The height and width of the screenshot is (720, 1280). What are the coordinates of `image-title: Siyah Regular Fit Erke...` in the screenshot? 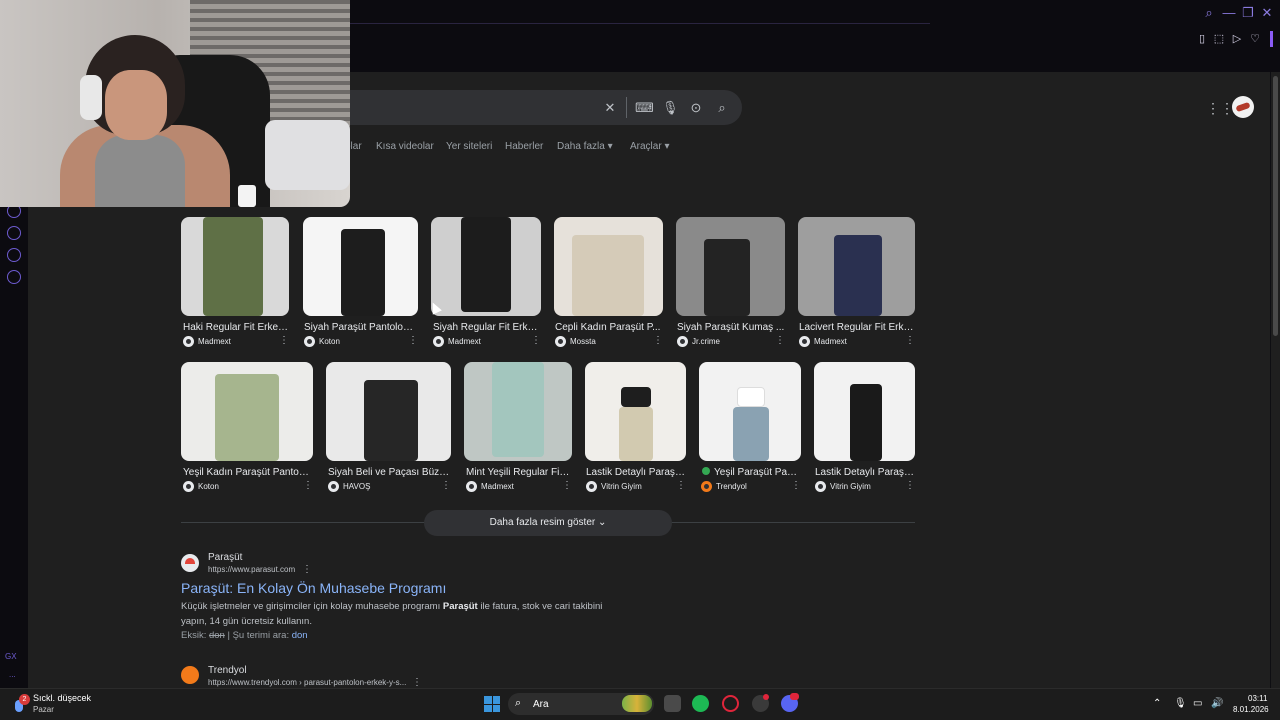 It's located at (487, 327).